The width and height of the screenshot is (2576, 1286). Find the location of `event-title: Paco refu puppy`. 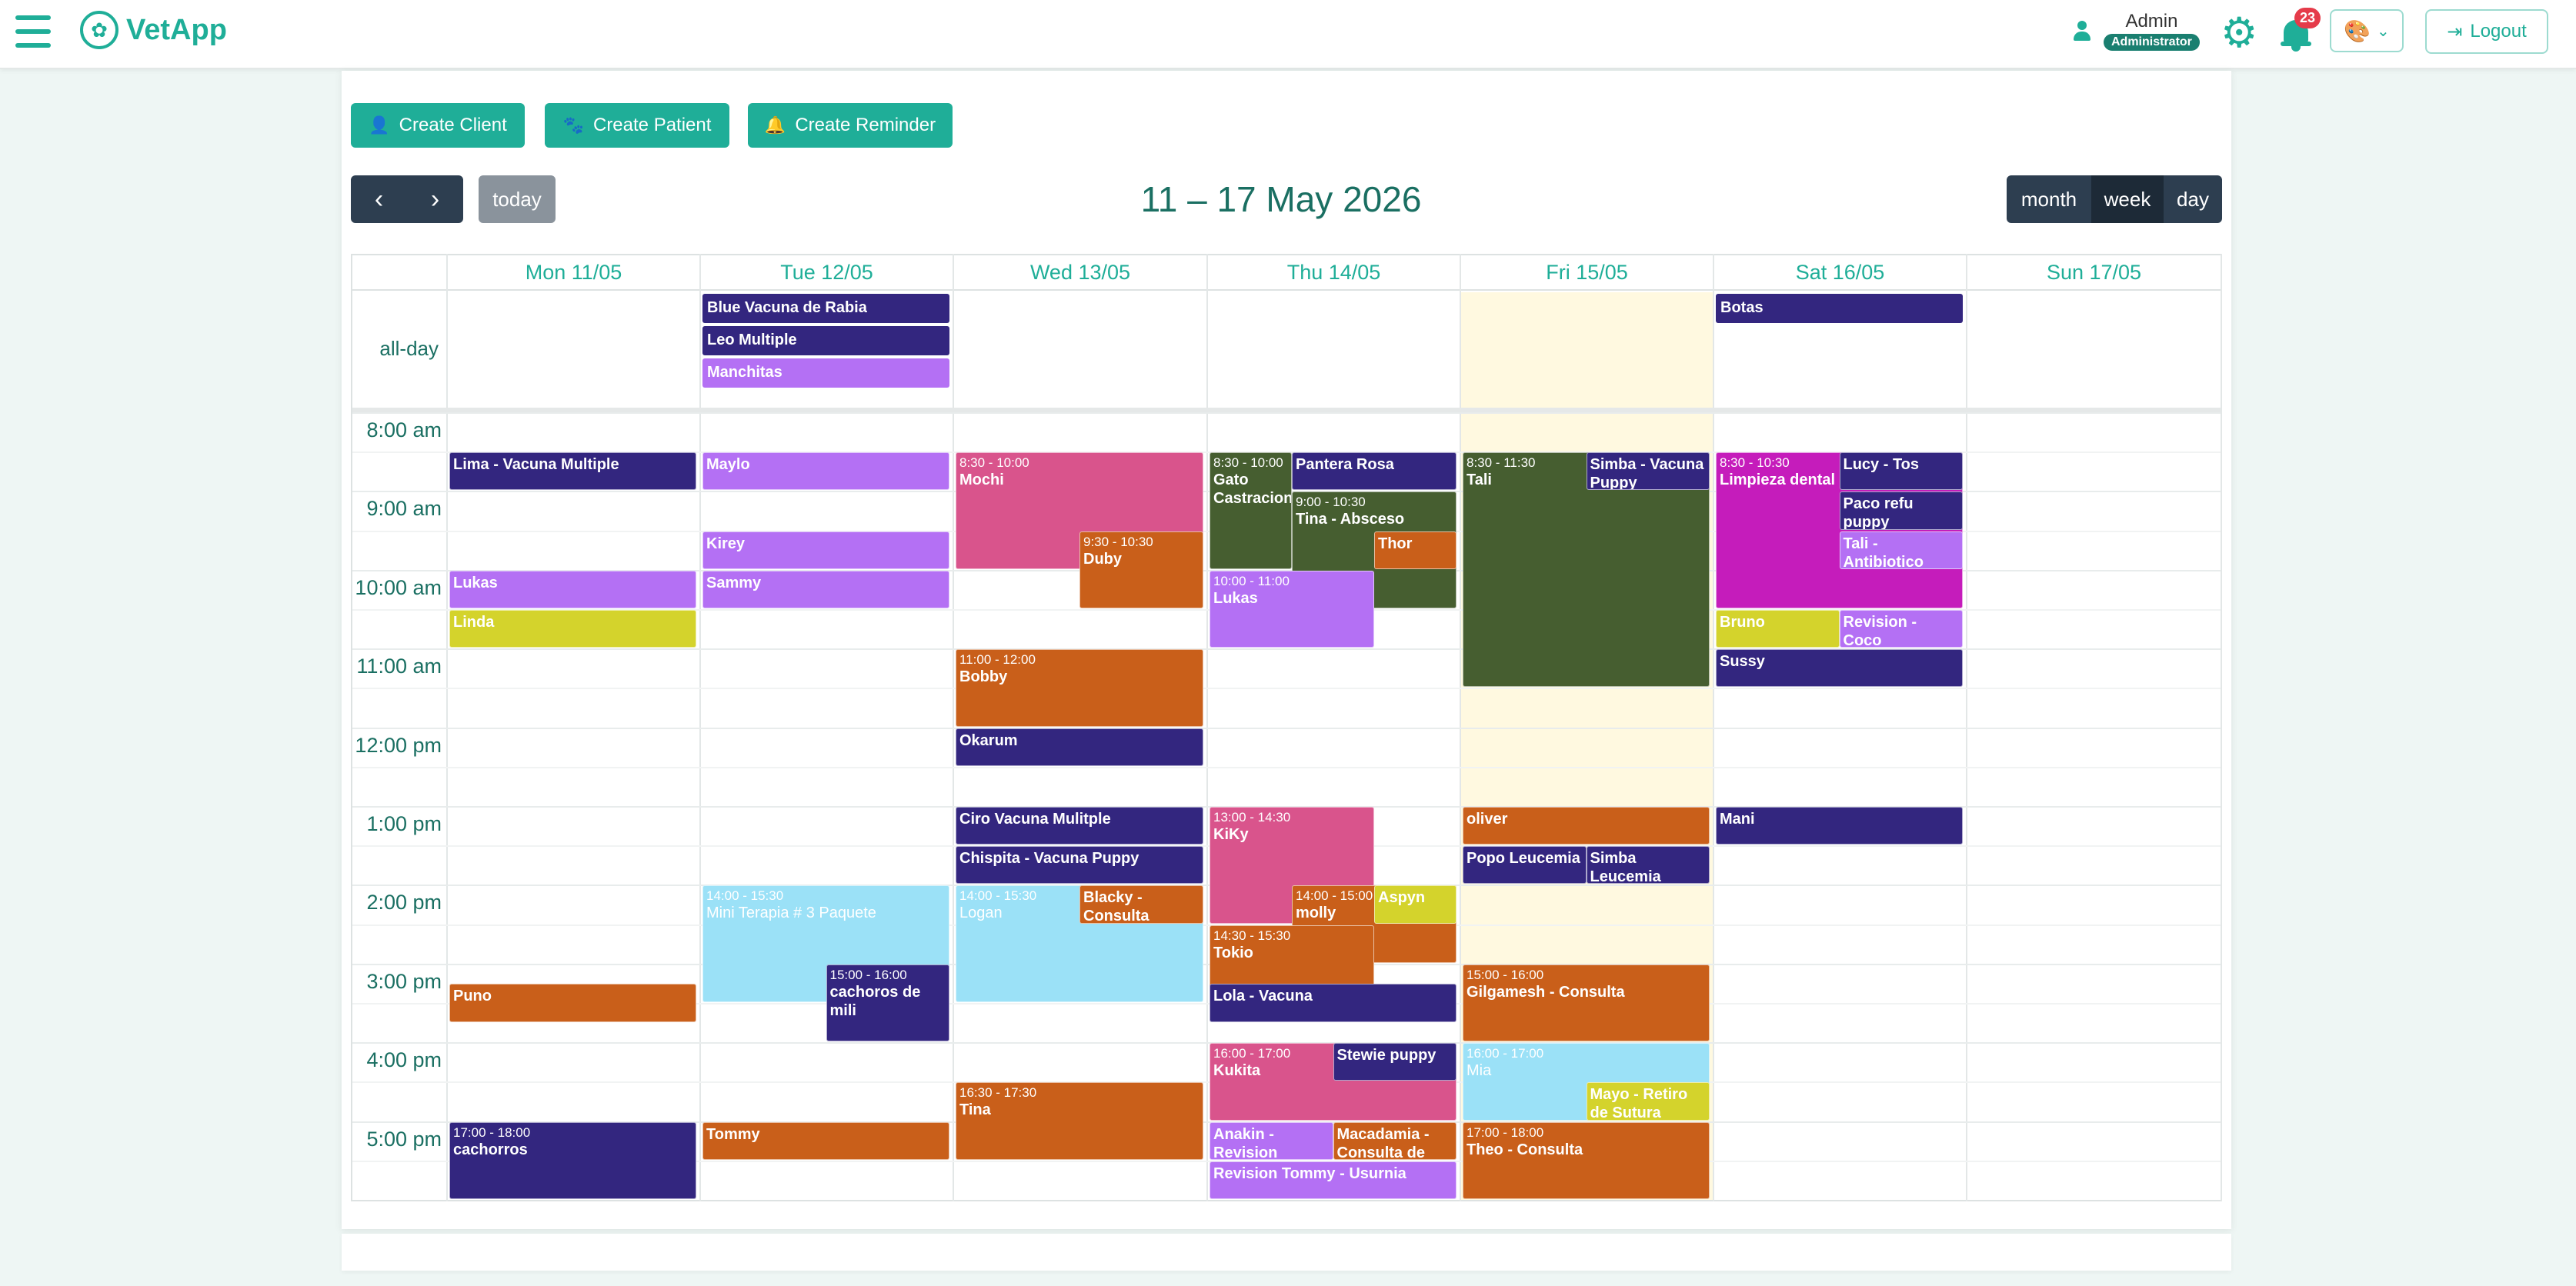

event-title: Paco refu puppy is located at coordinates (1879, 512).